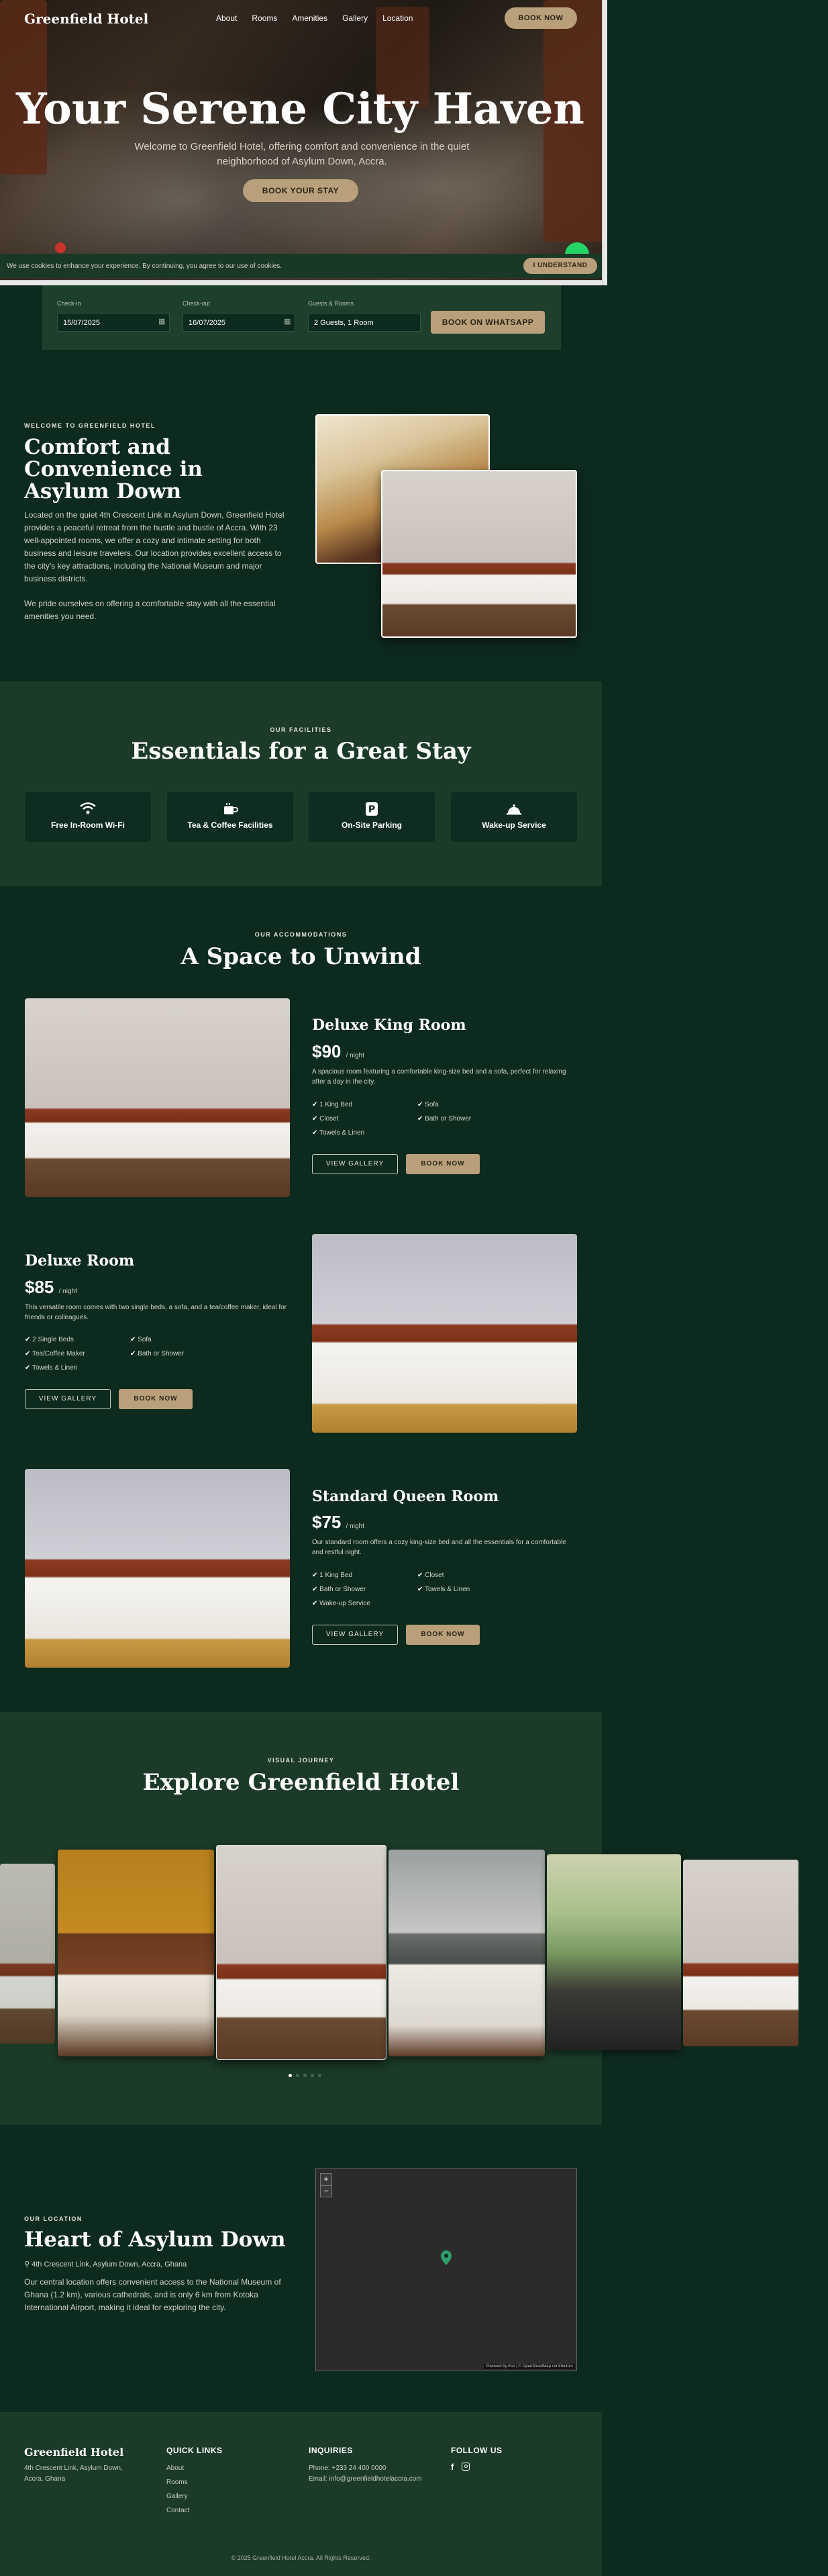 Image resolution: width=828 pixels, height=2576 pixels. I want to click on room-image-standard-queen, so click(157, 1569).